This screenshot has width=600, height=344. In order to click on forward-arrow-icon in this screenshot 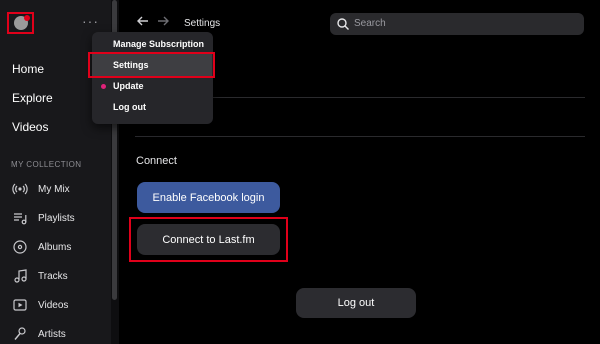, I will do `click(163, 22)`.